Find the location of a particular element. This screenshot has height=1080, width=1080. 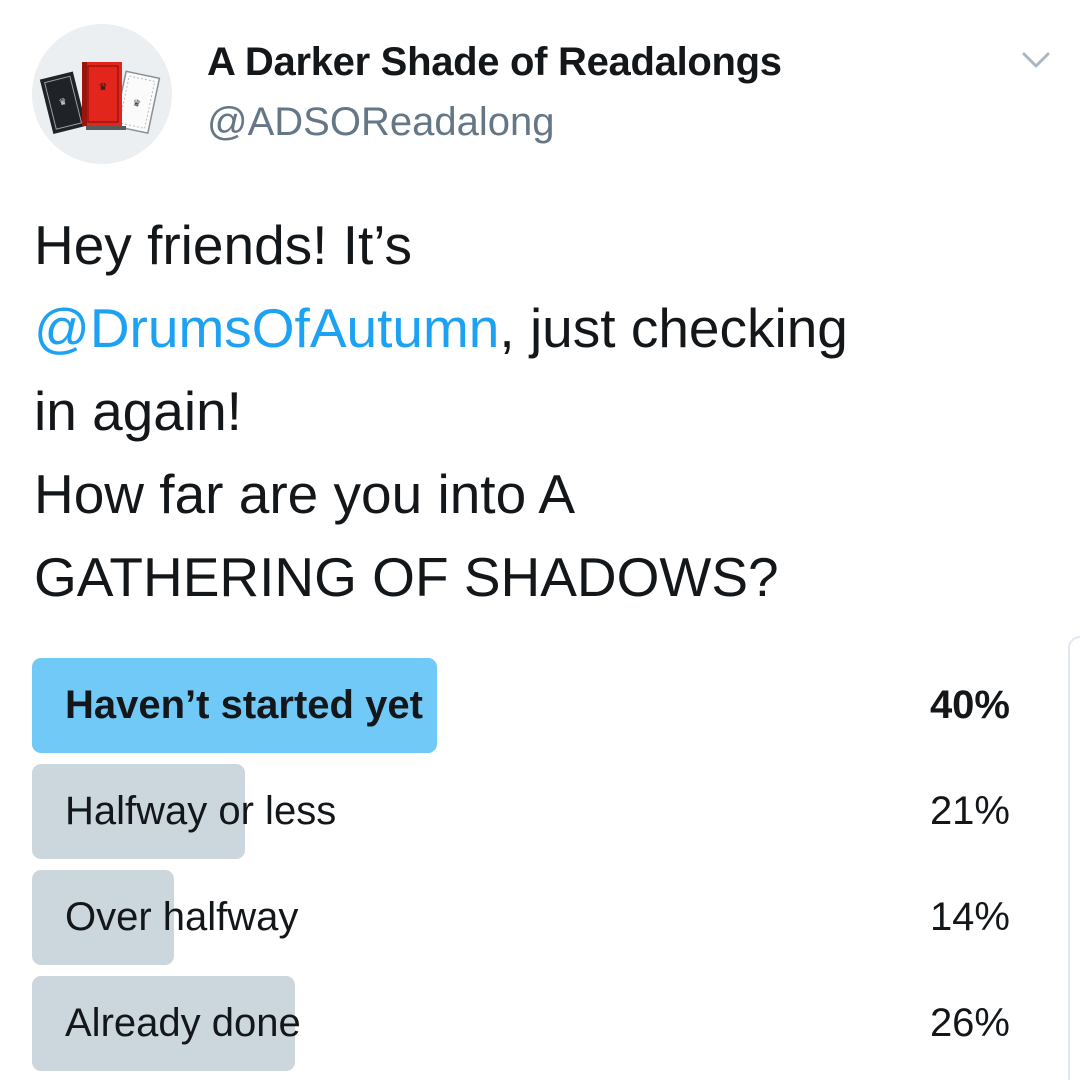

poll-option: Halfway or less 21% is located at coordinates (527, 811).